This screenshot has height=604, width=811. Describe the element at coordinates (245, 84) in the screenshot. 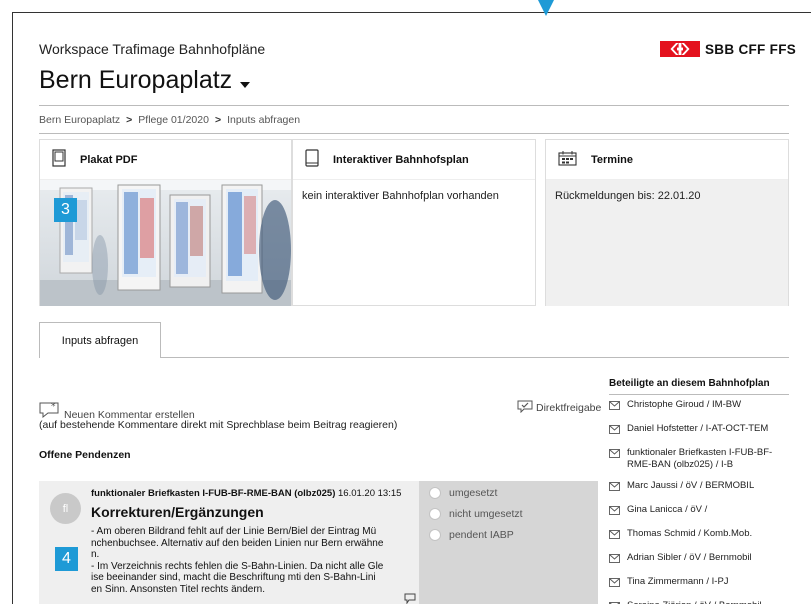

I see `caret-down-icon` at that location.